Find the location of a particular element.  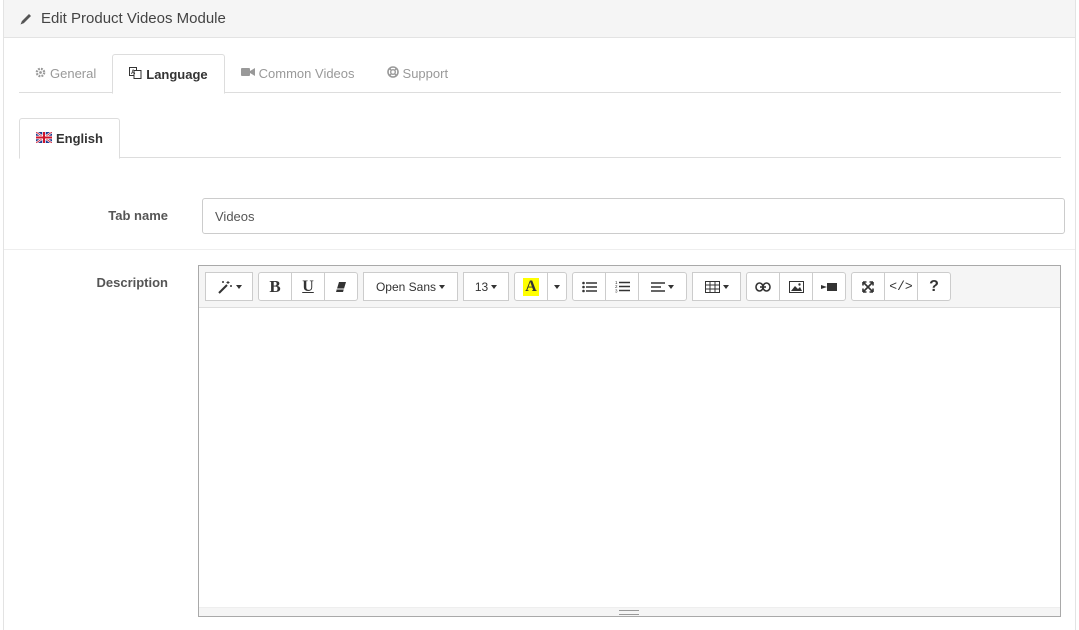

tab-common-videos: Common Videos is located at coordinates (298, 73).